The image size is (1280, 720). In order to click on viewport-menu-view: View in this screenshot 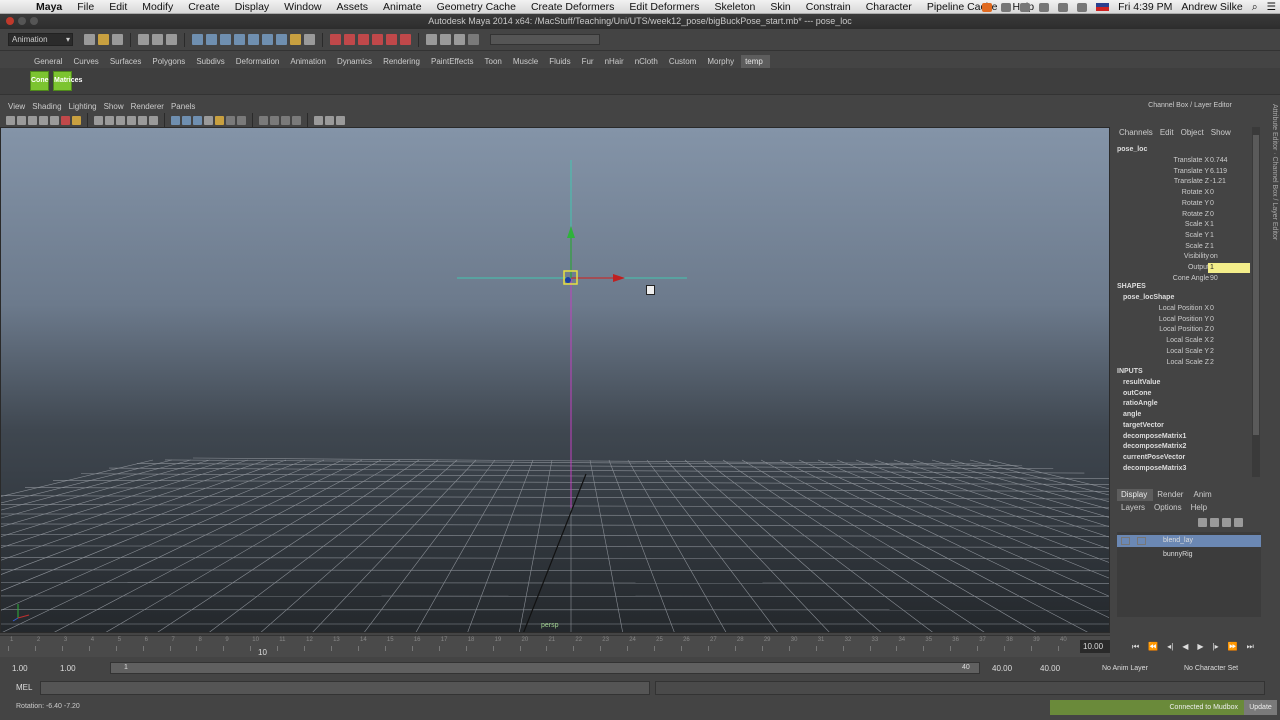, I will do `click(18, 107)`.